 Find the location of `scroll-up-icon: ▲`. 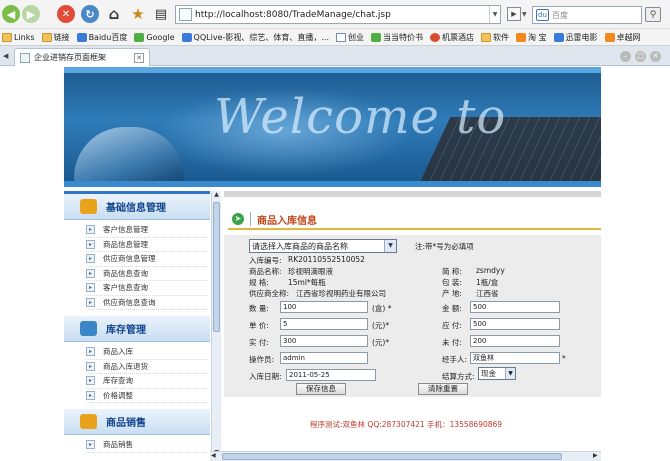

scroll-up-icon: ▲ is located at coordinates (216, 195).